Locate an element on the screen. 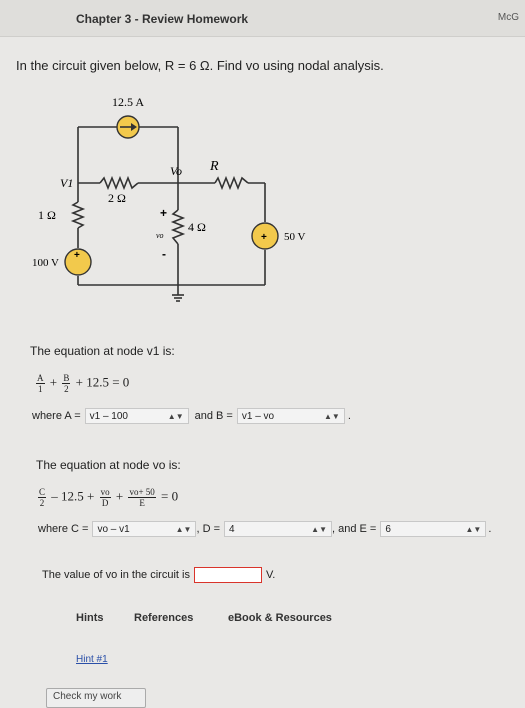 This screenshot has width=525, height=708. r4-label: 4 Ω is located at coordinates (197, 227).